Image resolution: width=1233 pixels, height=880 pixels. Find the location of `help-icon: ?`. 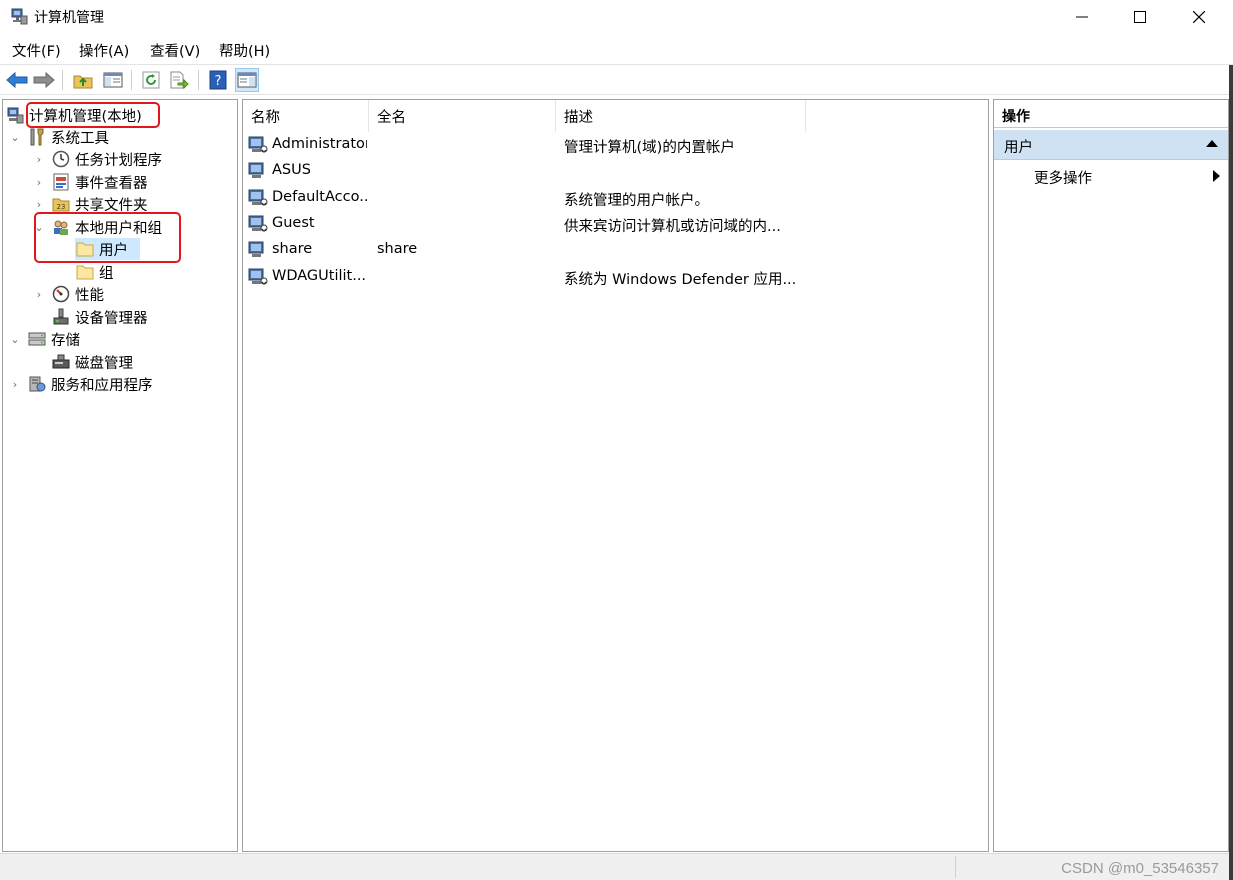

help-icon: ? is located at coordinates (218, 80).